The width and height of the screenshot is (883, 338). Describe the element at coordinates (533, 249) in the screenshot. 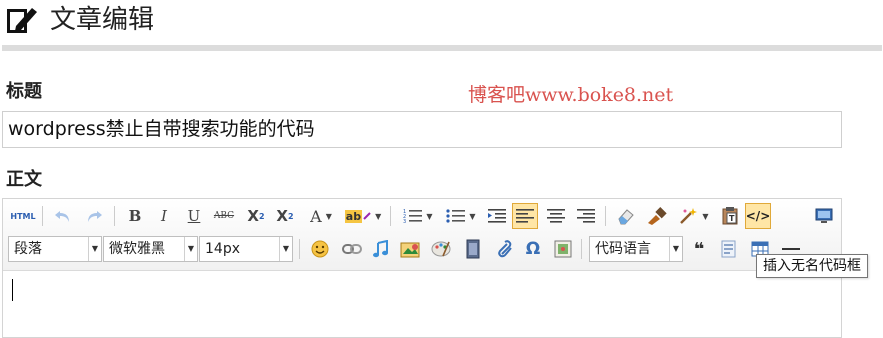

I see `special-char-icon: Ω` at that location.